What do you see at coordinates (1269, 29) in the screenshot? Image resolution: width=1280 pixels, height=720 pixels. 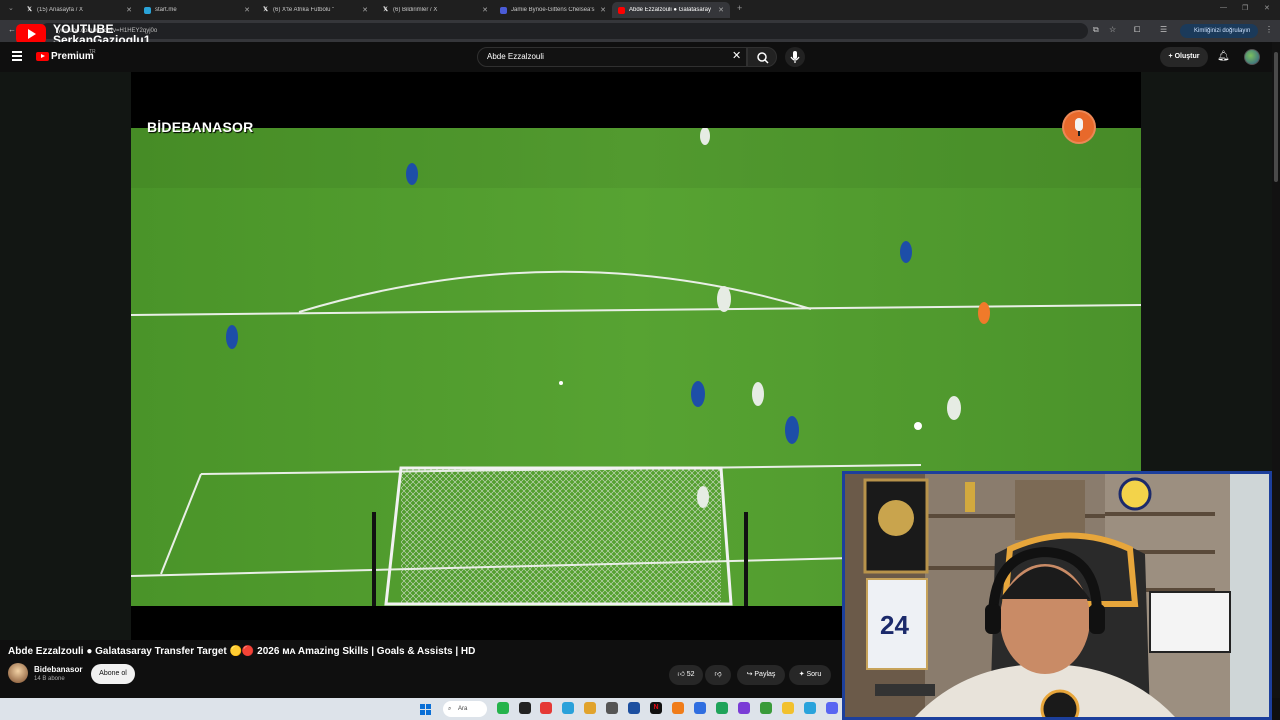 I see `browser-menu-icon: ⋮` at bounding box center [1269, 29].